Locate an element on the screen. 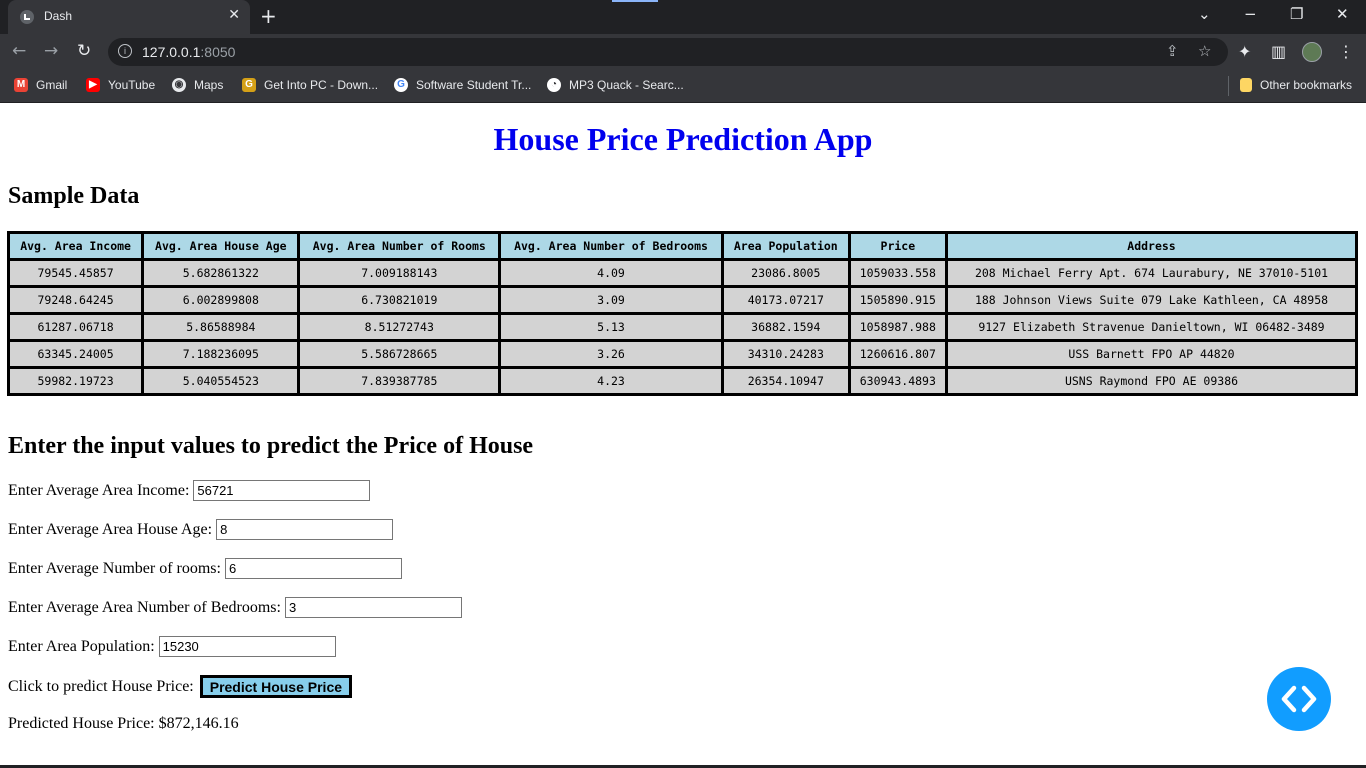  gmail-icon: M is located at coordinates (21, 85).